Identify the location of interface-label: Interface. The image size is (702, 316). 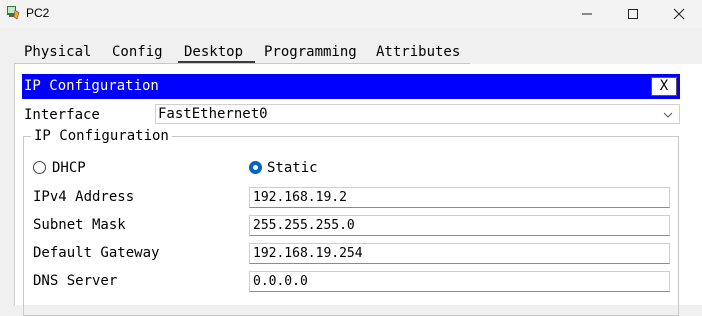
(62, 115).